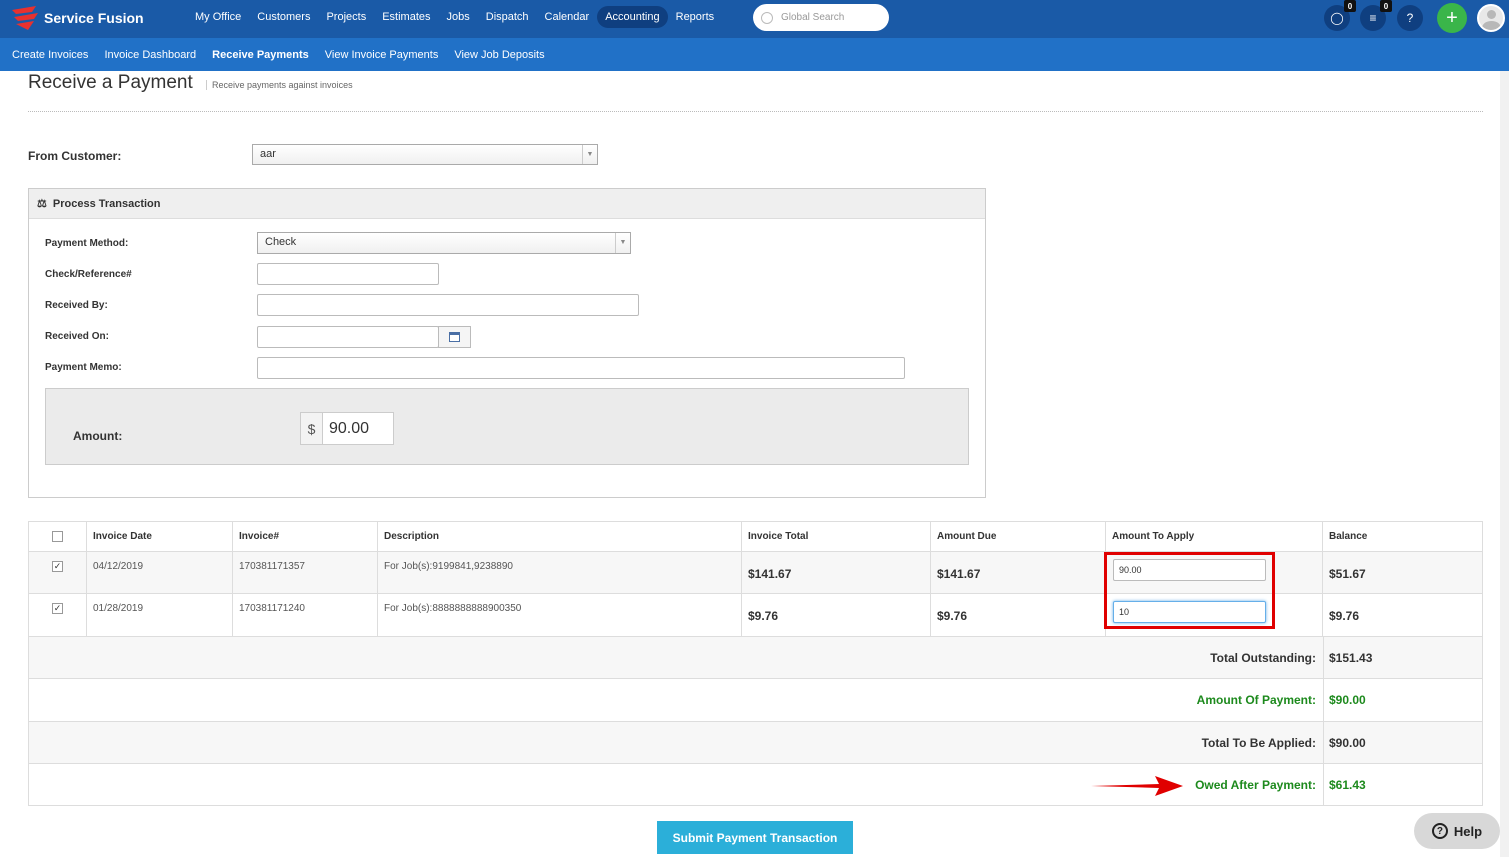  Describe the element at coordinates (1189, 590) in the screenshot. I see `amount-to-apply-highlight` at that location.